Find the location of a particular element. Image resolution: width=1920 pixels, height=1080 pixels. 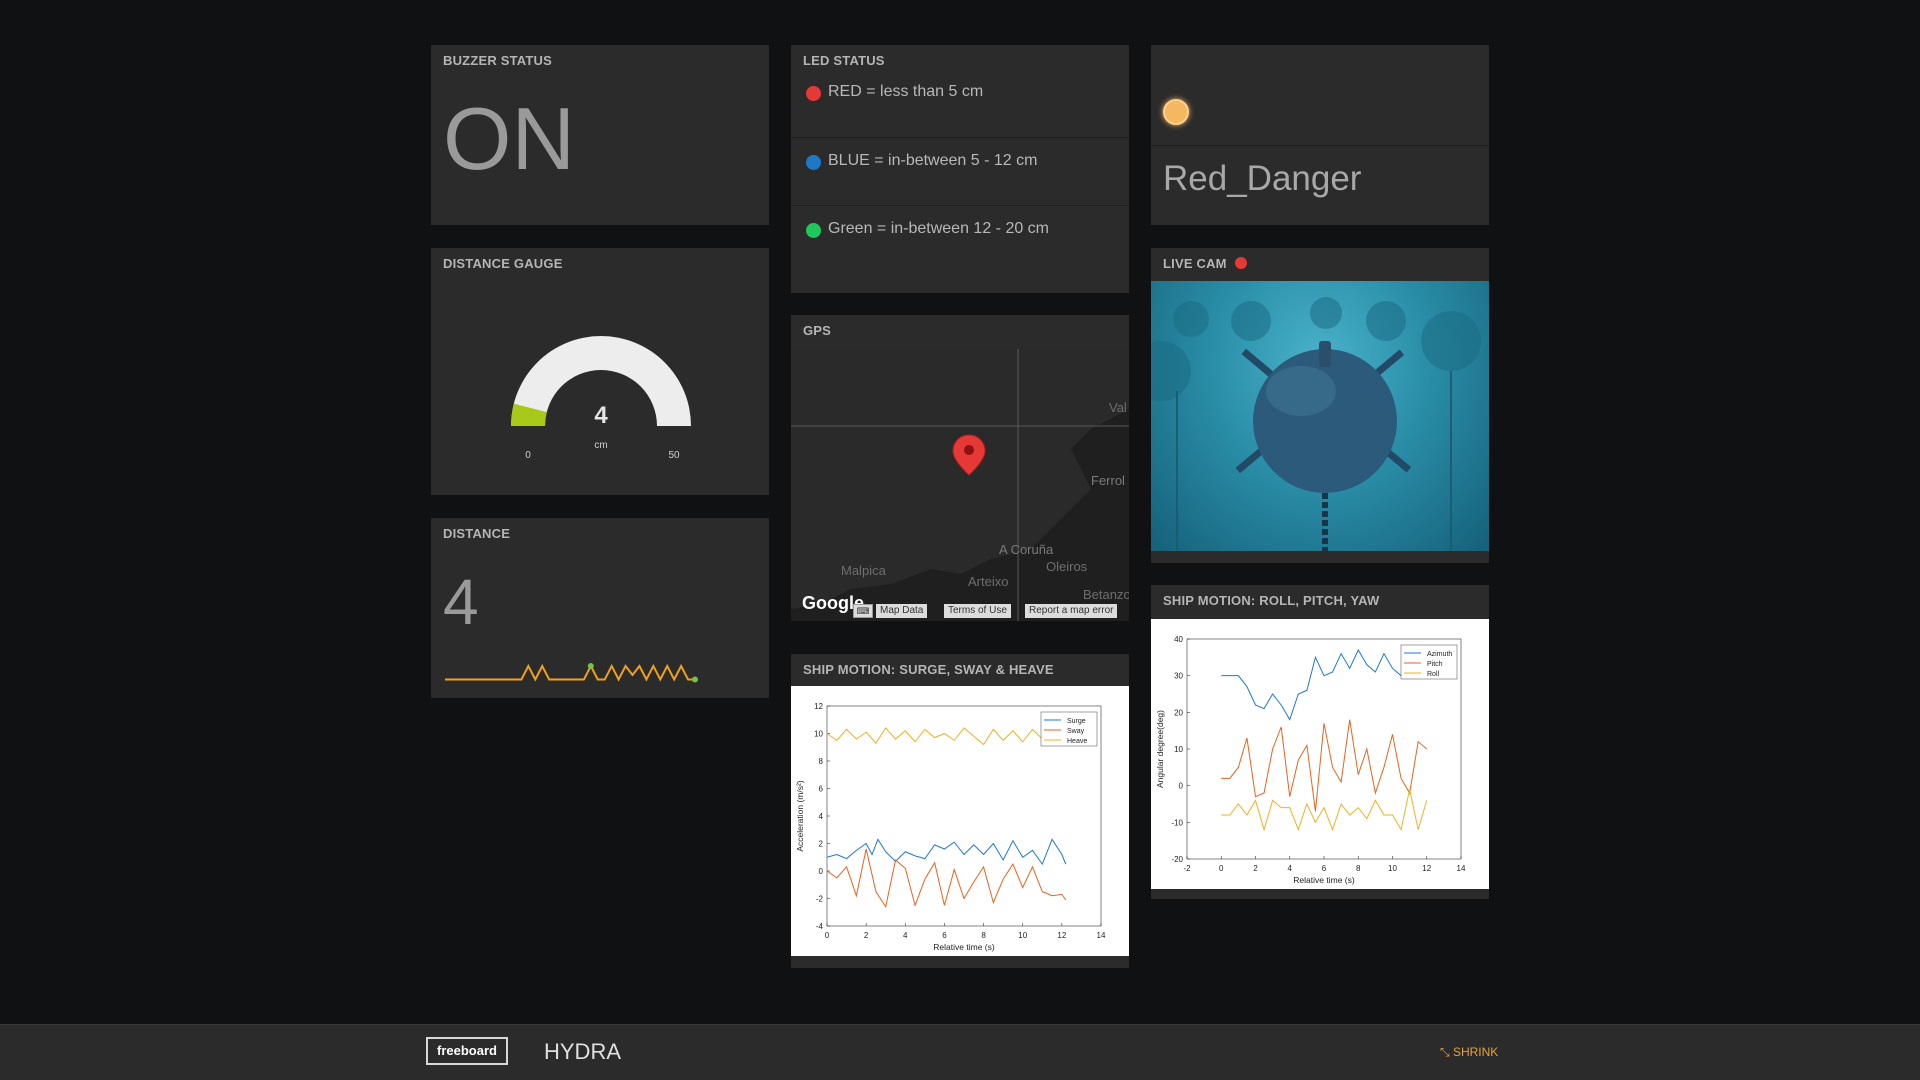

distance-sparkline is located at coordinates (571, 673).